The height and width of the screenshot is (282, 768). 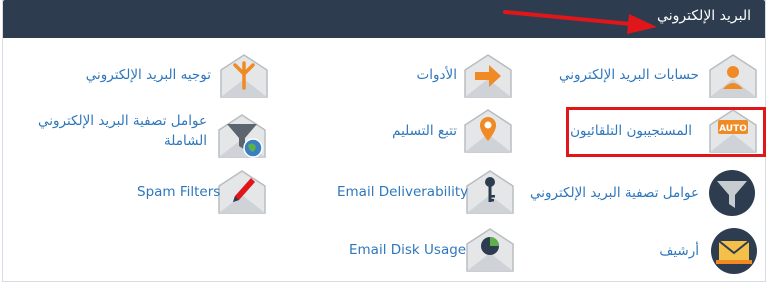 I want to click on annotation-arrow-icon, so click(x=580, y=22).